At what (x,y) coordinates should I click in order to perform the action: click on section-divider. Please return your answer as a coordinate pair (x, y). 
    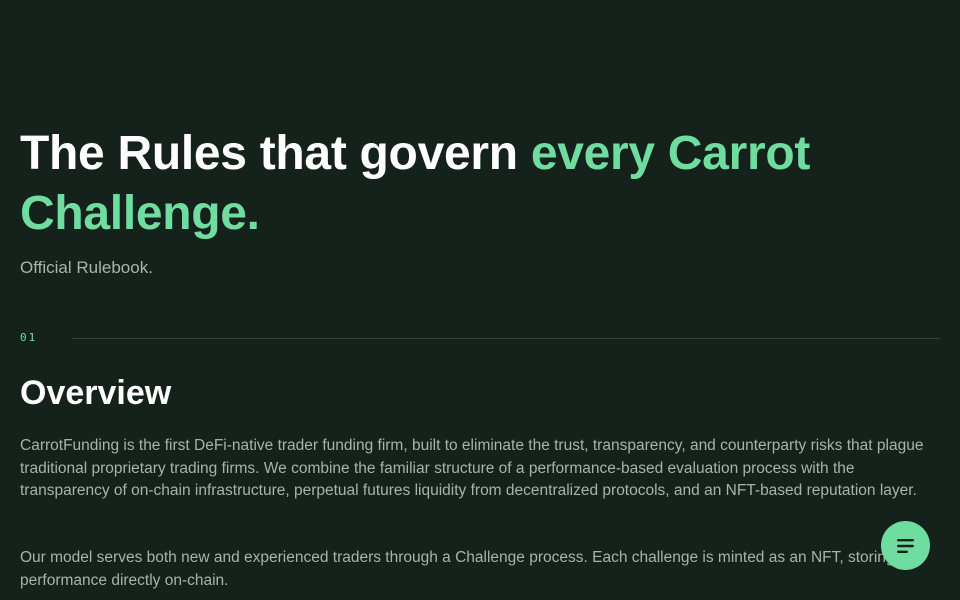
    Looking at the image, I should click on (506, 338).